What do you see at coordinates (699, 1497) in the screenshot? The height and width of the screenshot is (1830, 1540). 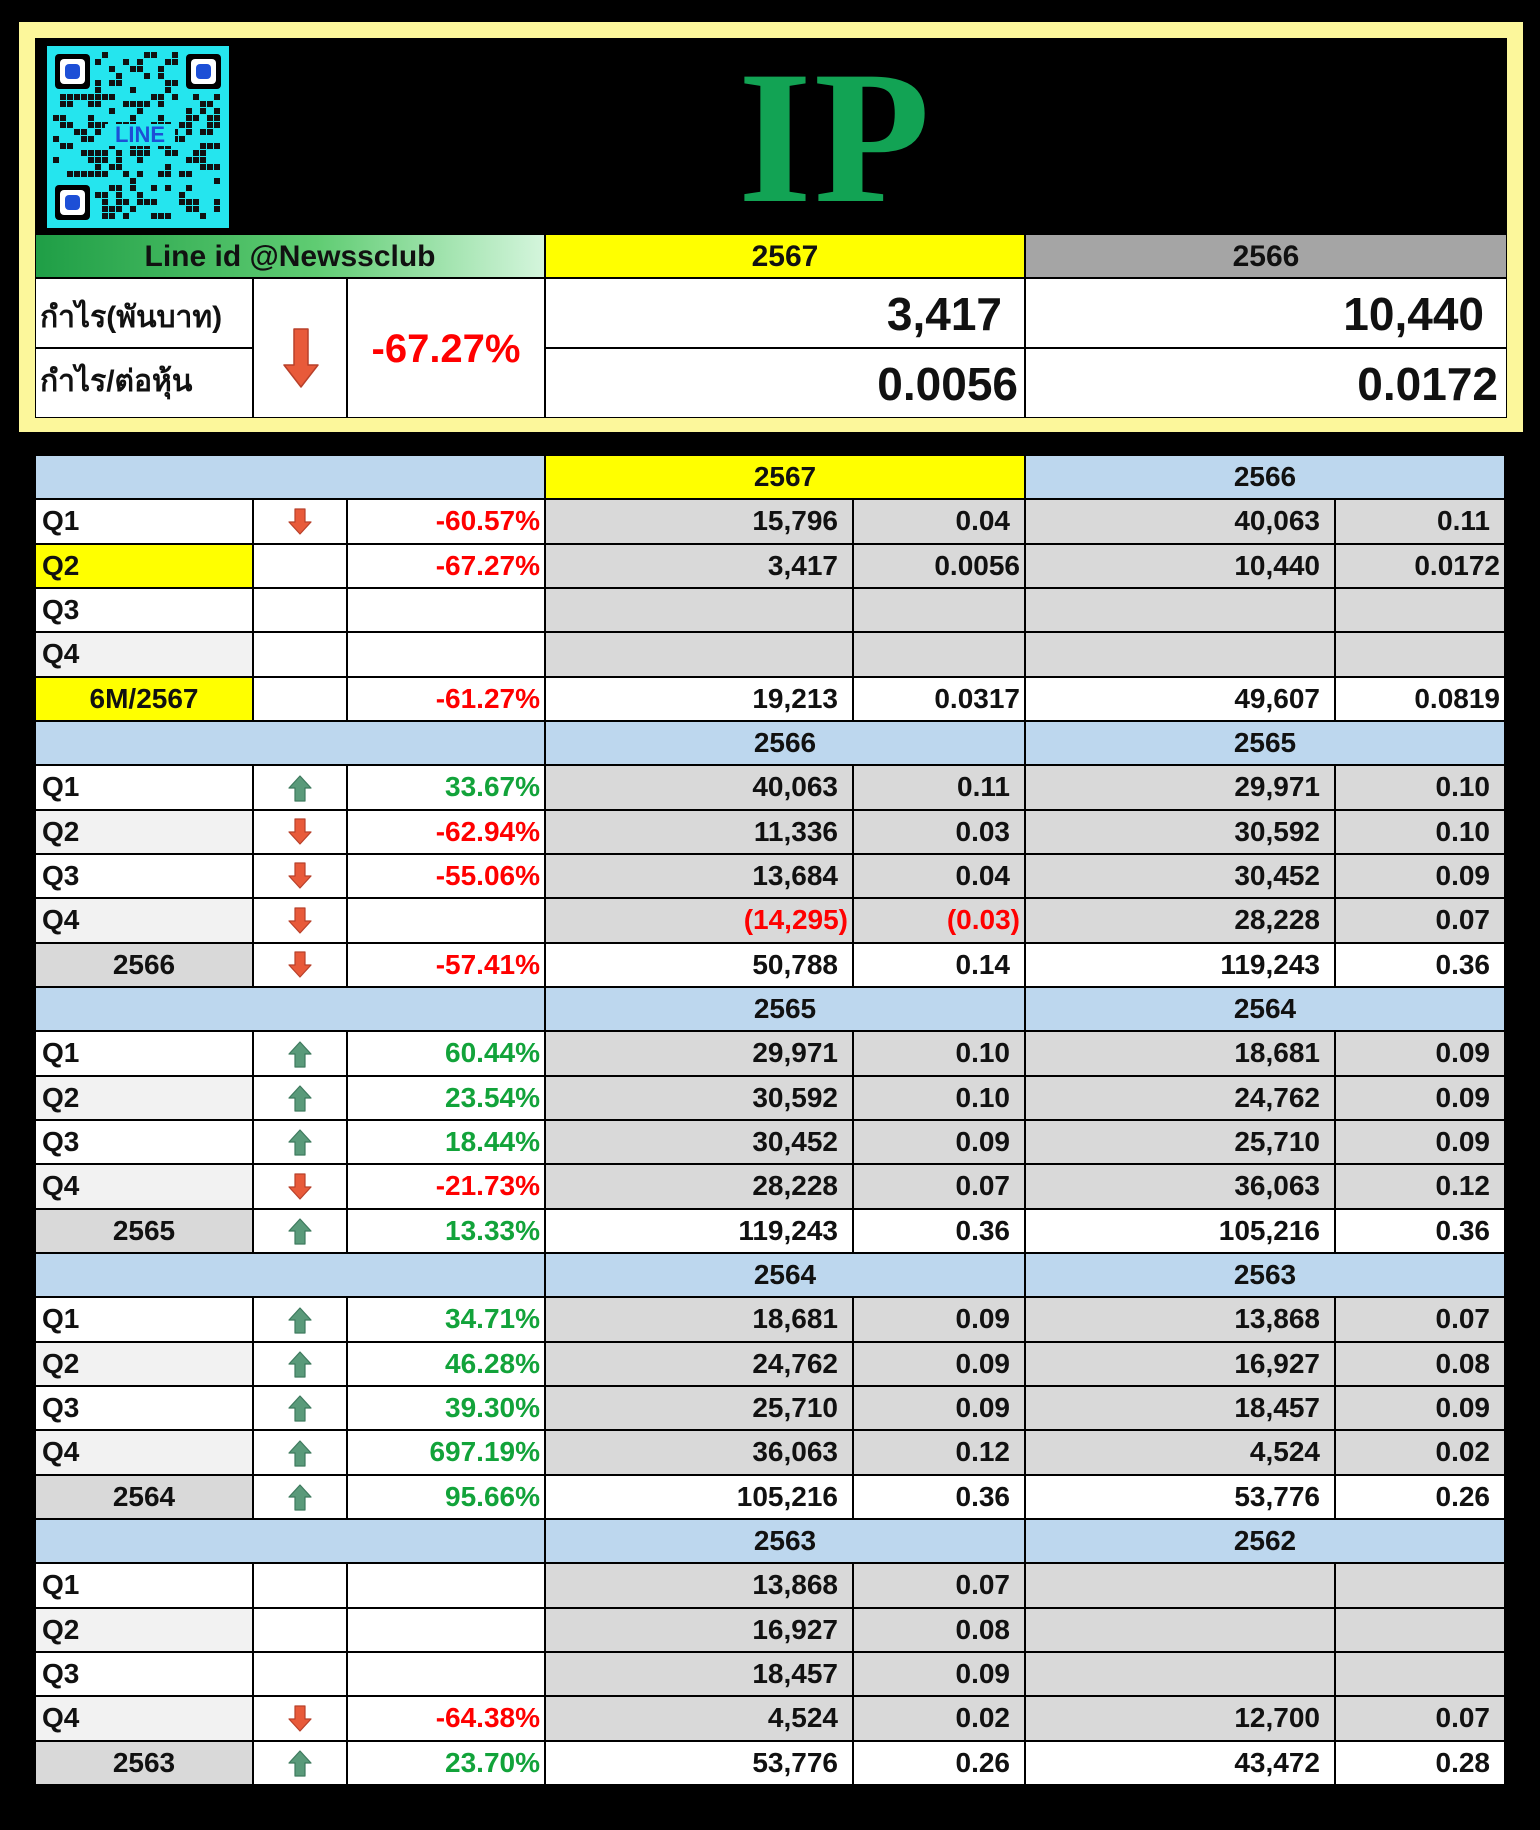 I see `profit-year-a: 105,216` at bounding box center [699, 1497].